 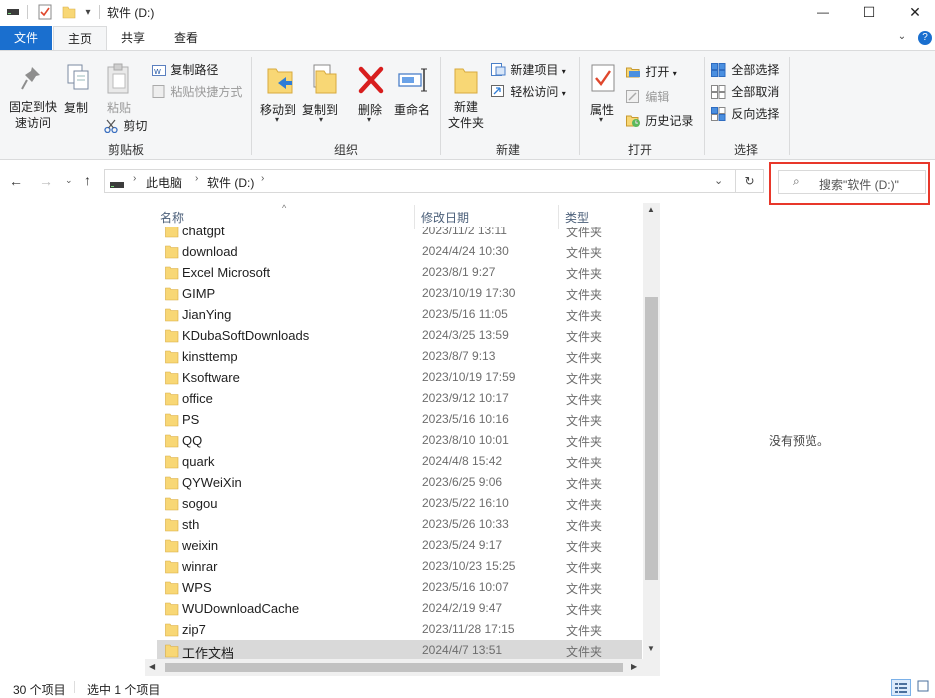 I want to click on file-row: winrar 2023/10/23 15:25 文件夹, so click(x=399, y=566).